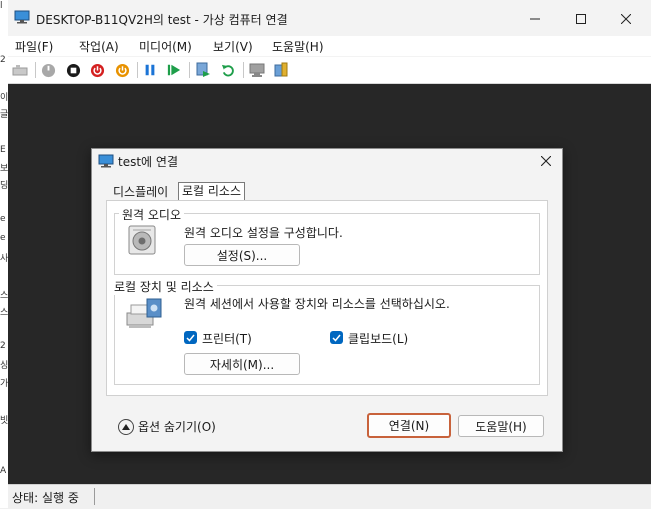  I want to click on help-button: 도움말(H), so click(501, 426).